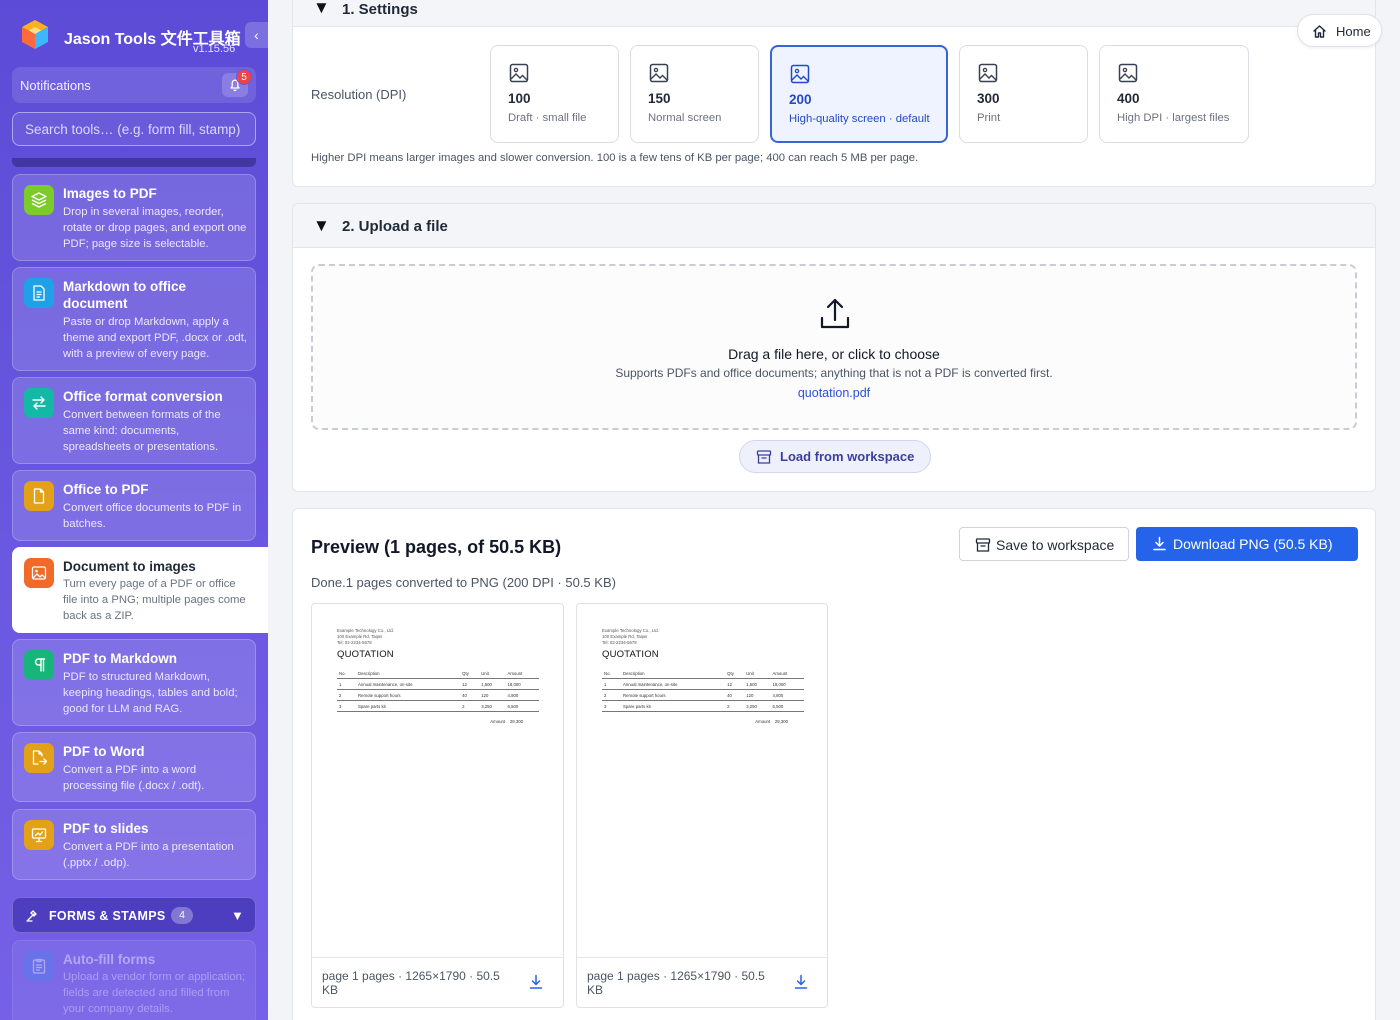 Image resolution: width=1400 pixels, height=1020 pixels. What do you see at coordinates (763, 721) in the screenshot?
I see `doc-amount-label: Amount` at bounding box center [763, 721].